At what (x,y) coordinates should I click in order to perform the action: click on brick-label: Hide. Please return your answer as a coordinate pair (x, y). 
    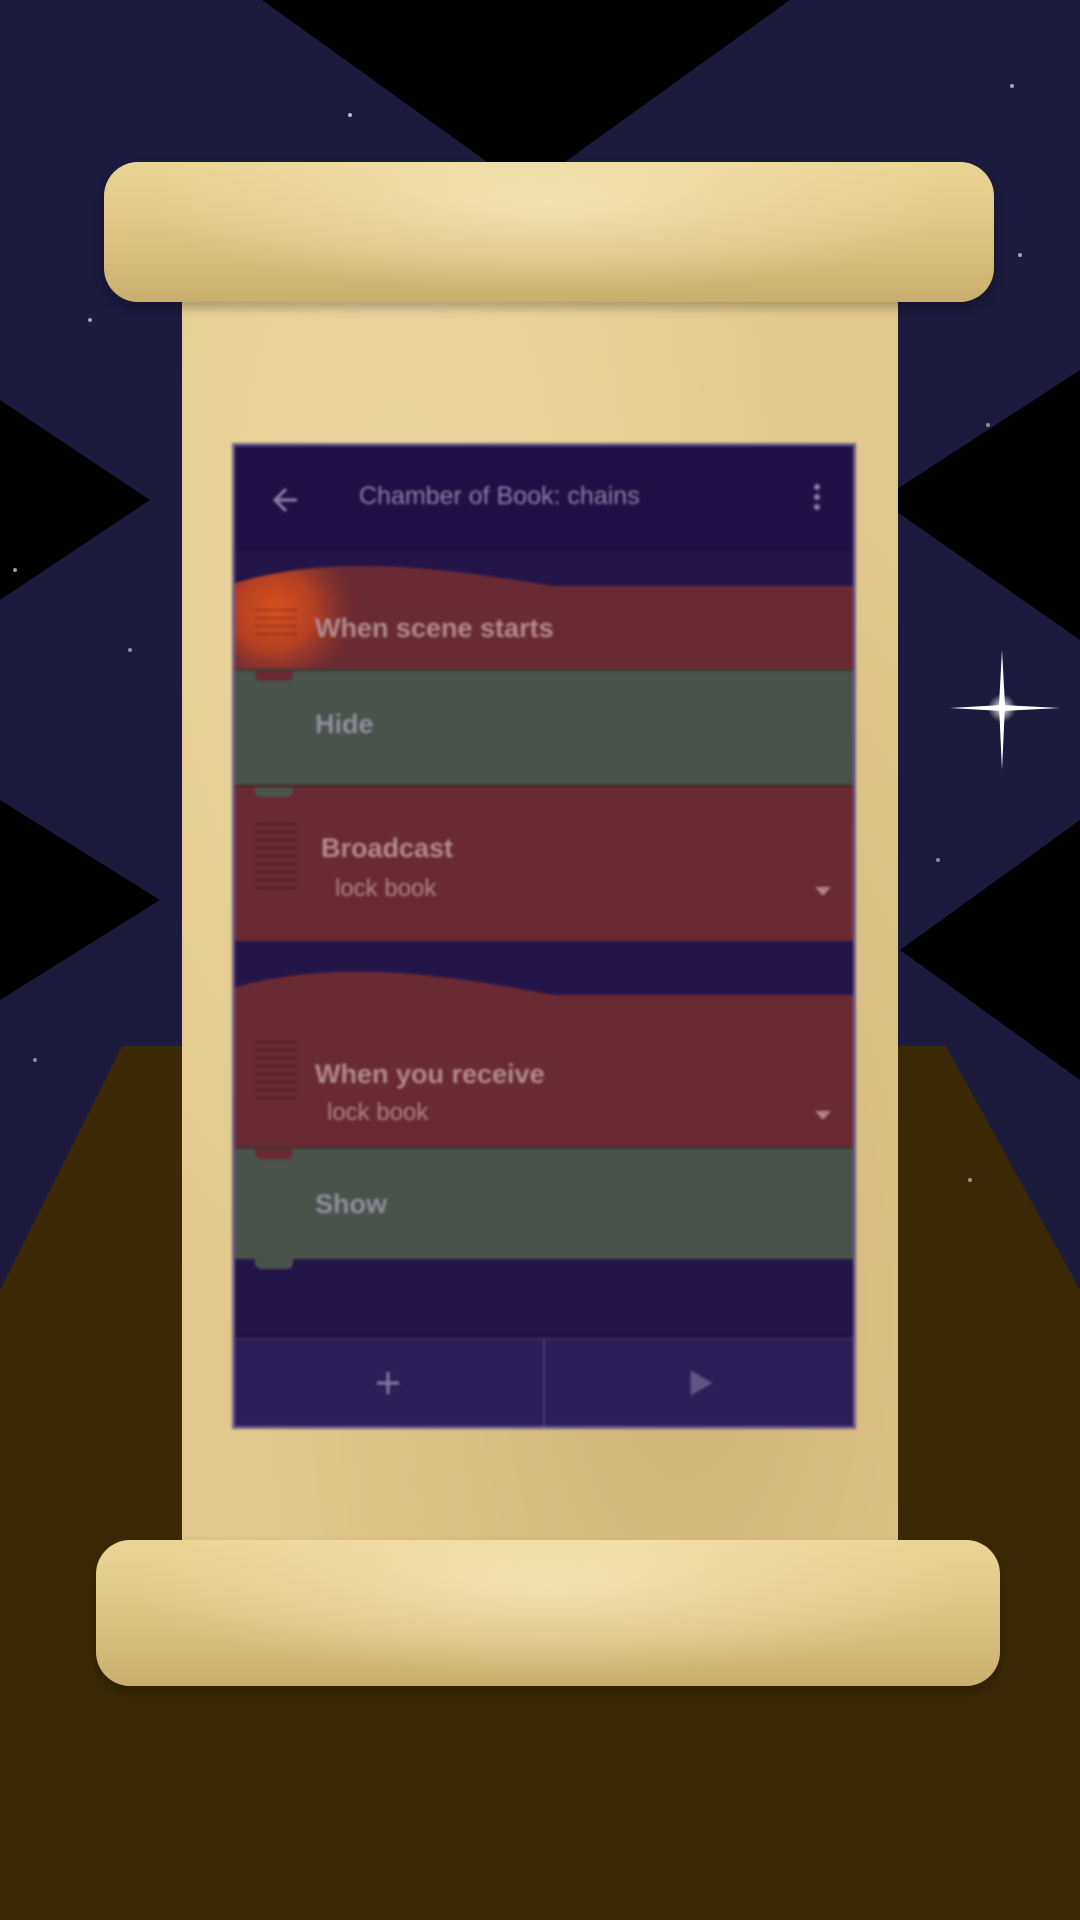
    Looking at the image, I should click on (344, 724).